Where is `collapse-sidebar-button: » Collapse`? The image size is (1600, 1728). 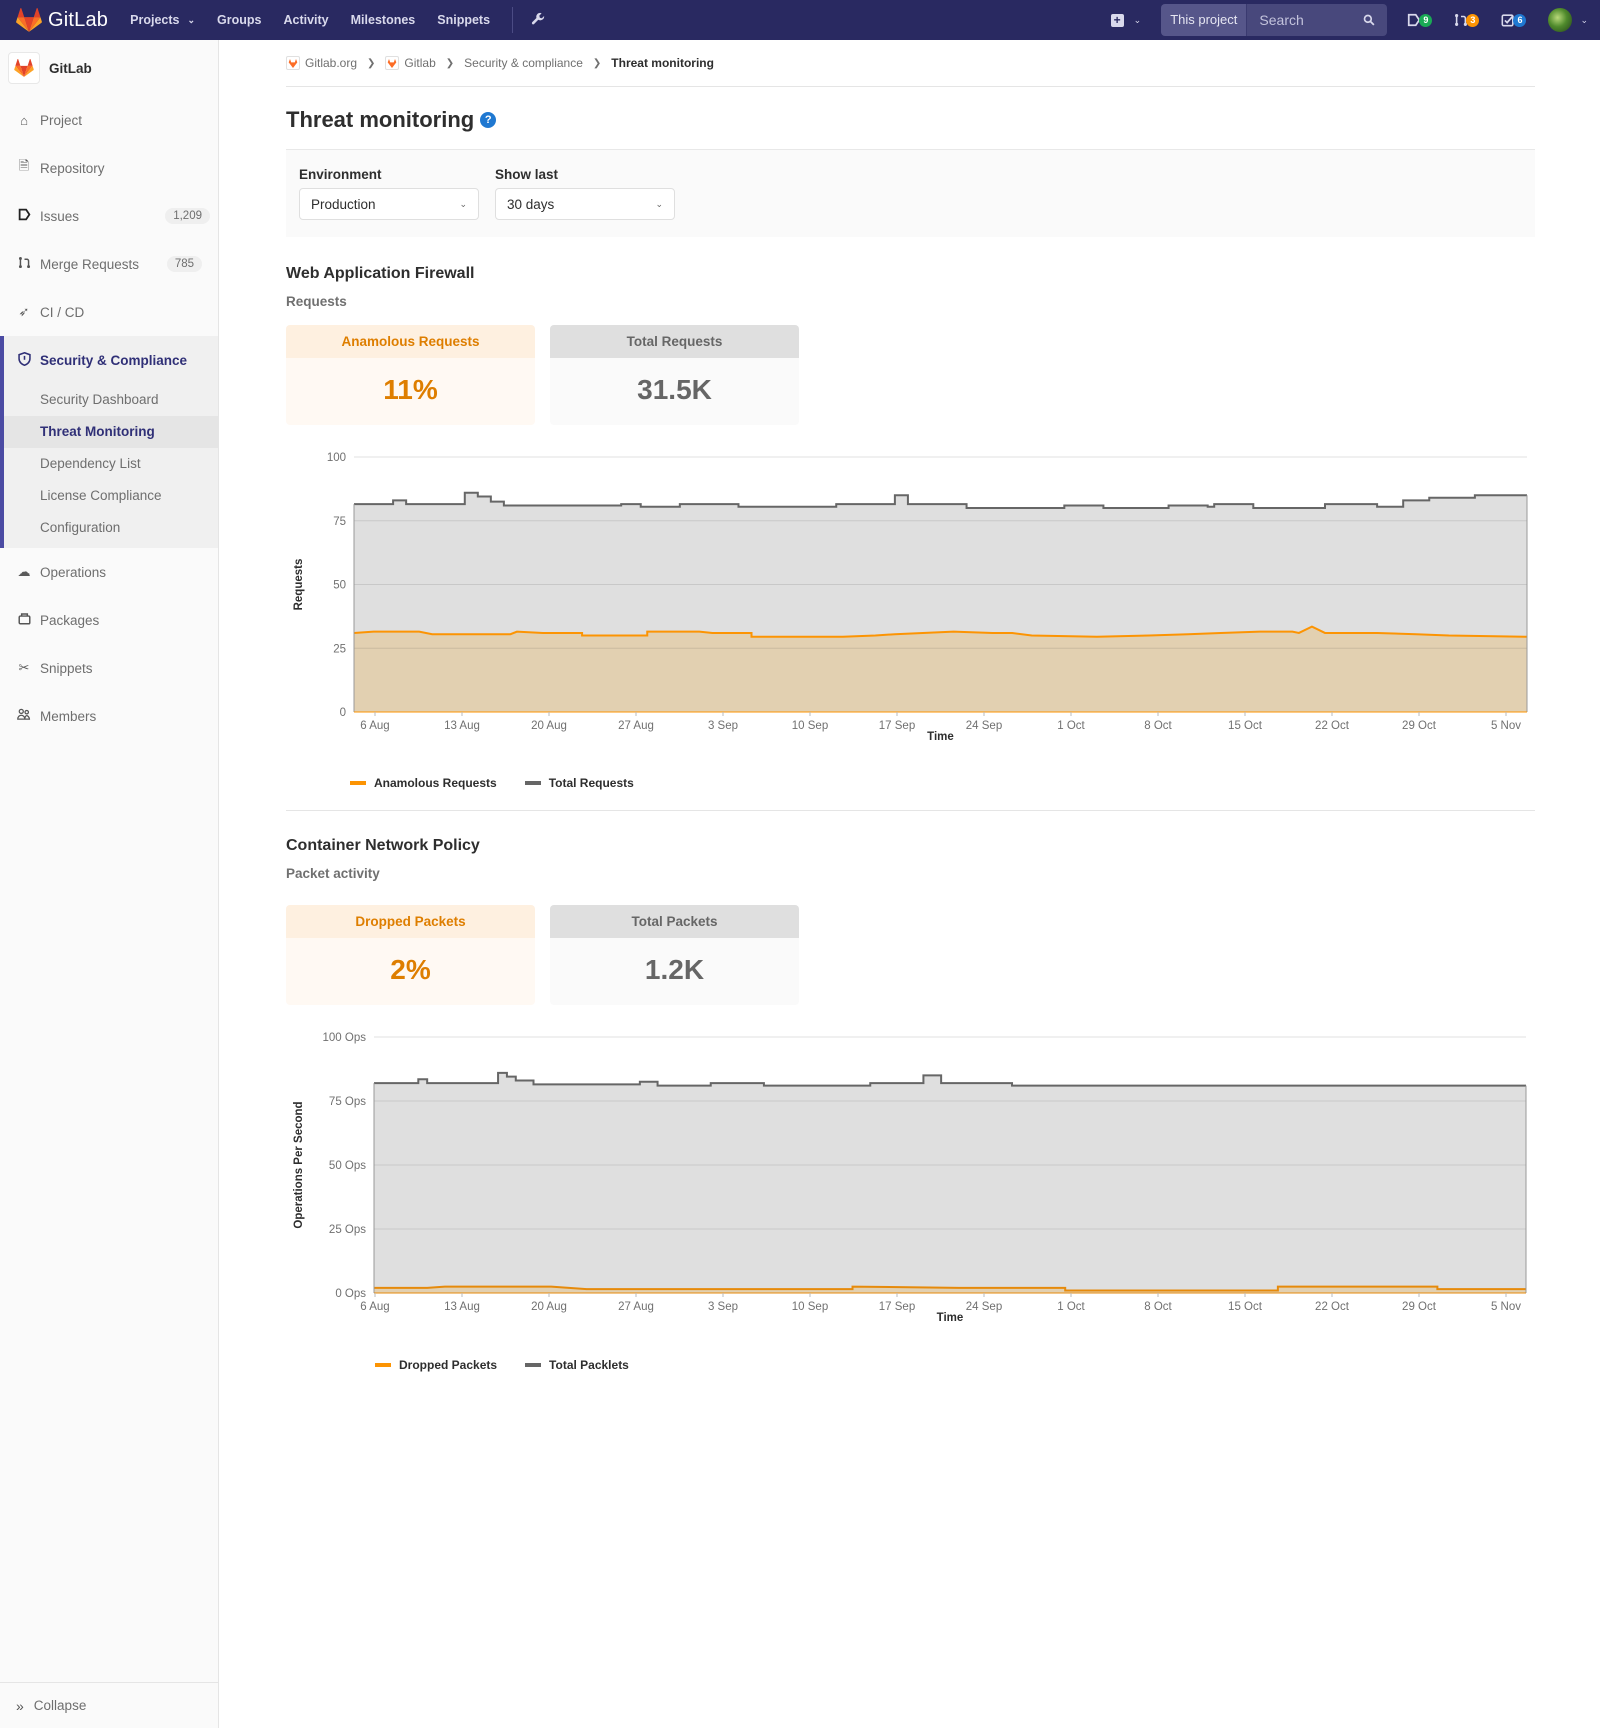
collapse-sidebar-button: » Collapse is located at coordinates (109, 1705).